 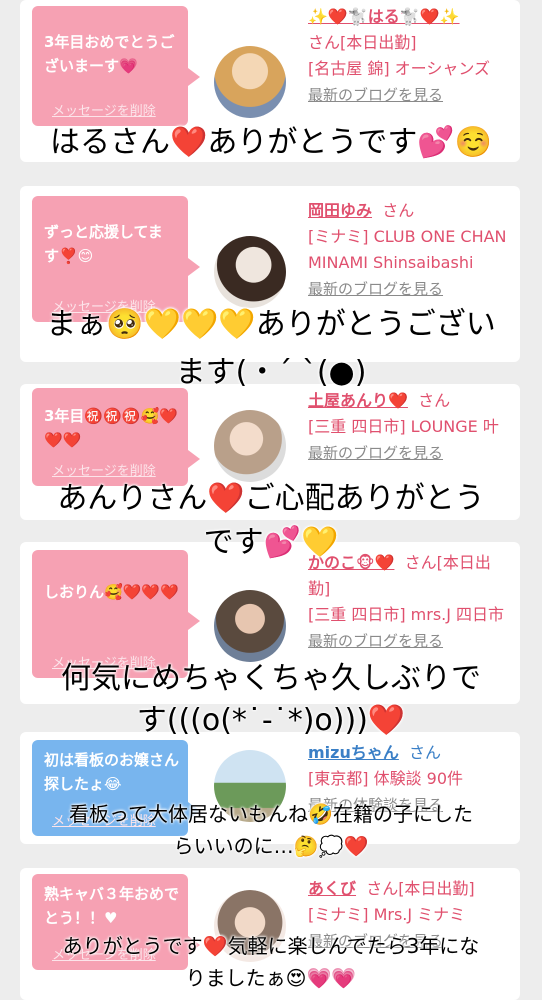 What do you see at coordinates (103, 244) in the screenshot?
I see `message-text: ずっと応援してます❣️😊` at bounding box center [103, 244].